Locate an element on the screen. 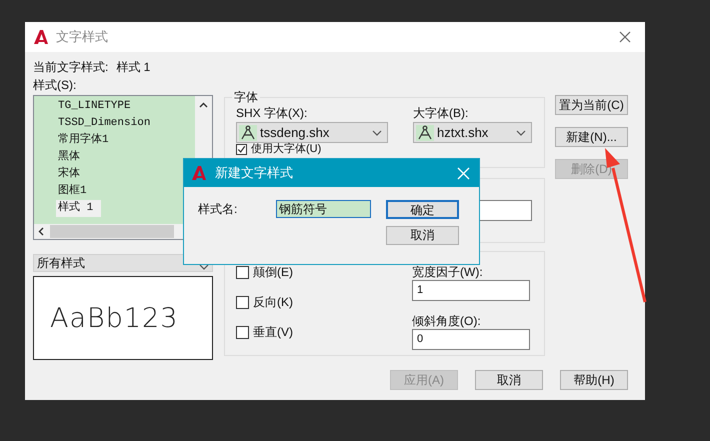 The image size is (710, 441). group-title: 字体 is located at coordinates (246, 97).